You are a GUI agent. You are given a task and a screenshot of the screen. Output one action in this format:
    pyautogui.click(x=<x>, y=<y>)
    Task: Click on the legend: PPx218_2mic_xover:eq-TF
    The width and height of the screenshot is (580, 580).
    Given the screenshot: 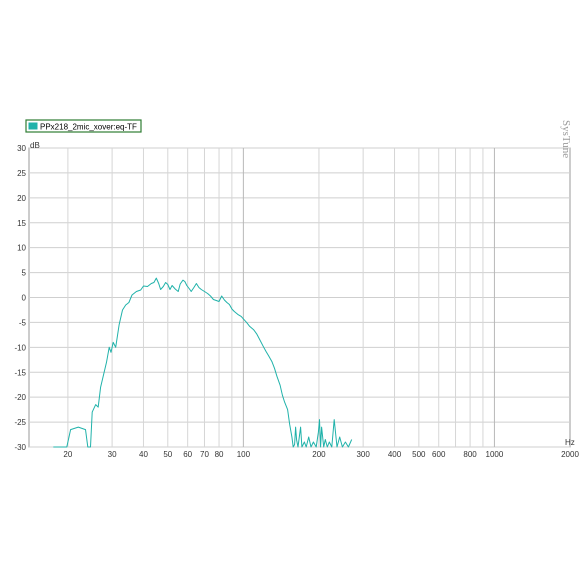 What is the action you would take?
    pyautogui.click(x=83, y=126)
    